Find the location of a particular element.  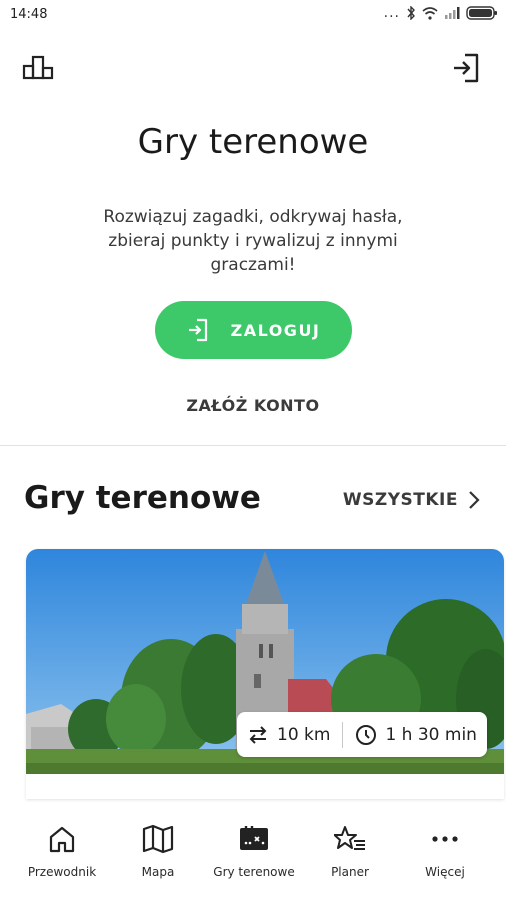

nav-label: Mapa is located at coordinates (158, 872).